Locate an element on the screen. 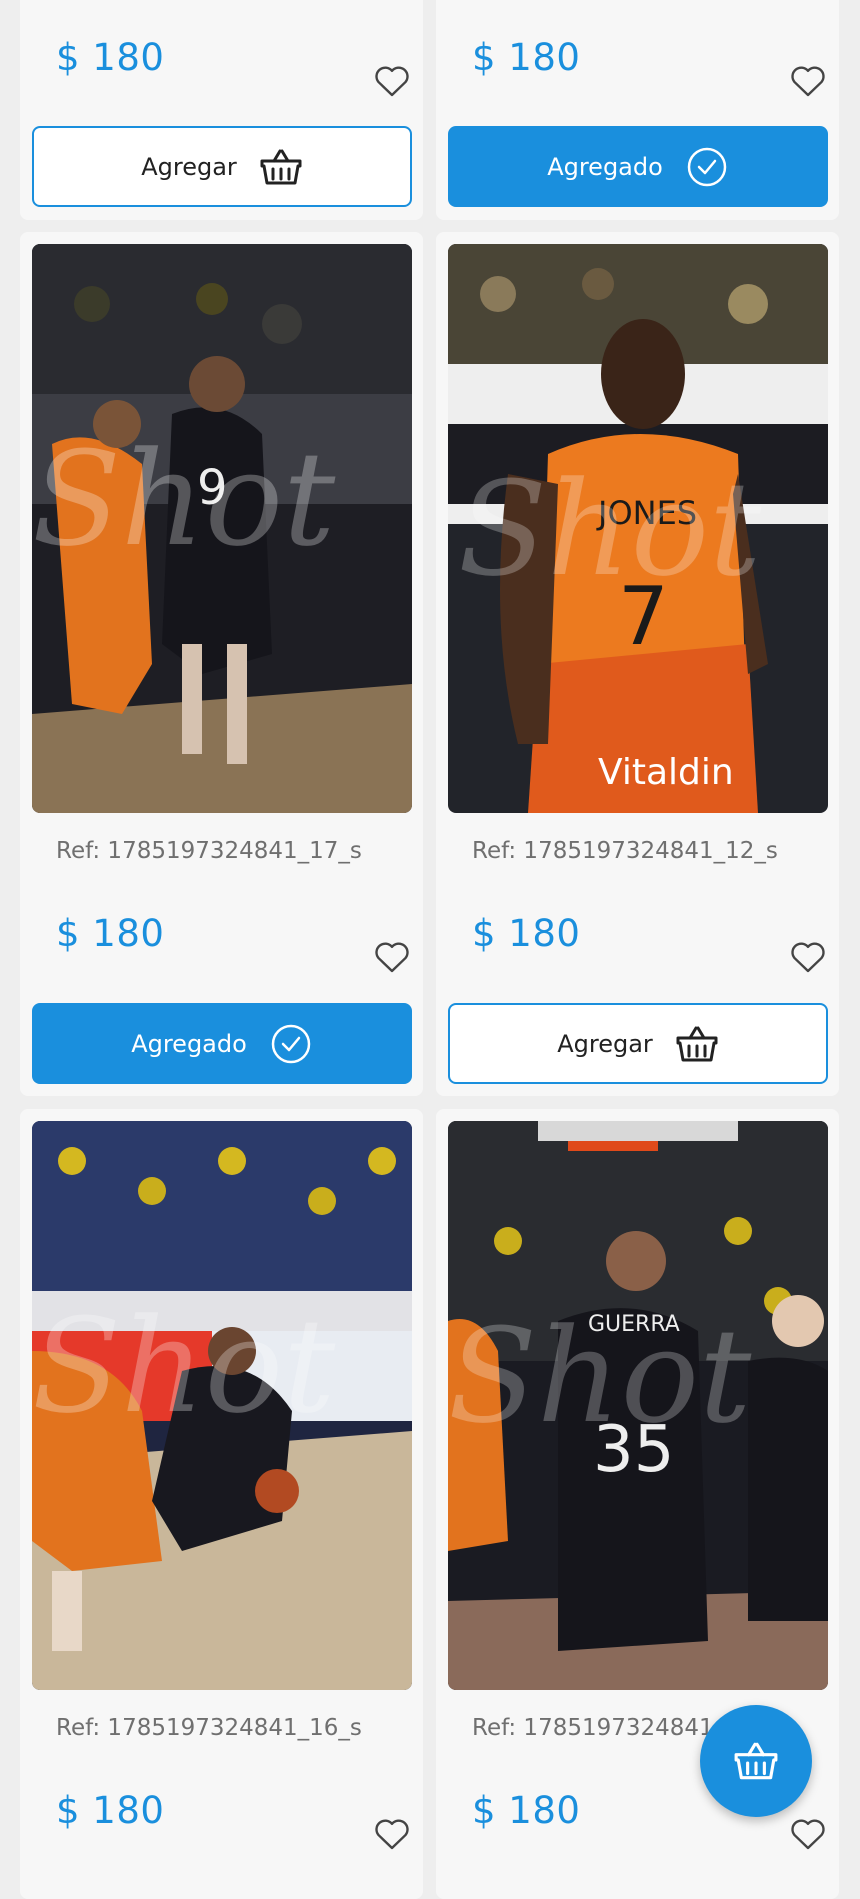 The image size is (860, 1899). product-photo: JONES 7 Vitaldin Shot is located at coordinates (638, 528).